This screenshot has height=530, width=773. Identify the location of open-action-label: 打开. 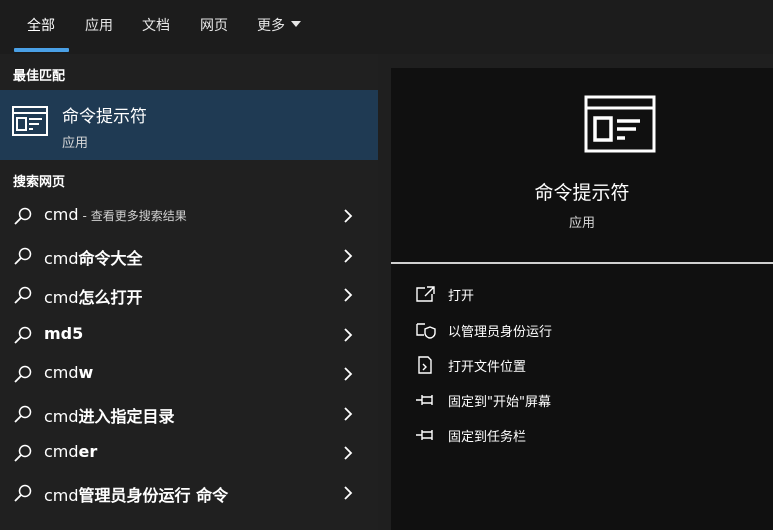
(461, 296).